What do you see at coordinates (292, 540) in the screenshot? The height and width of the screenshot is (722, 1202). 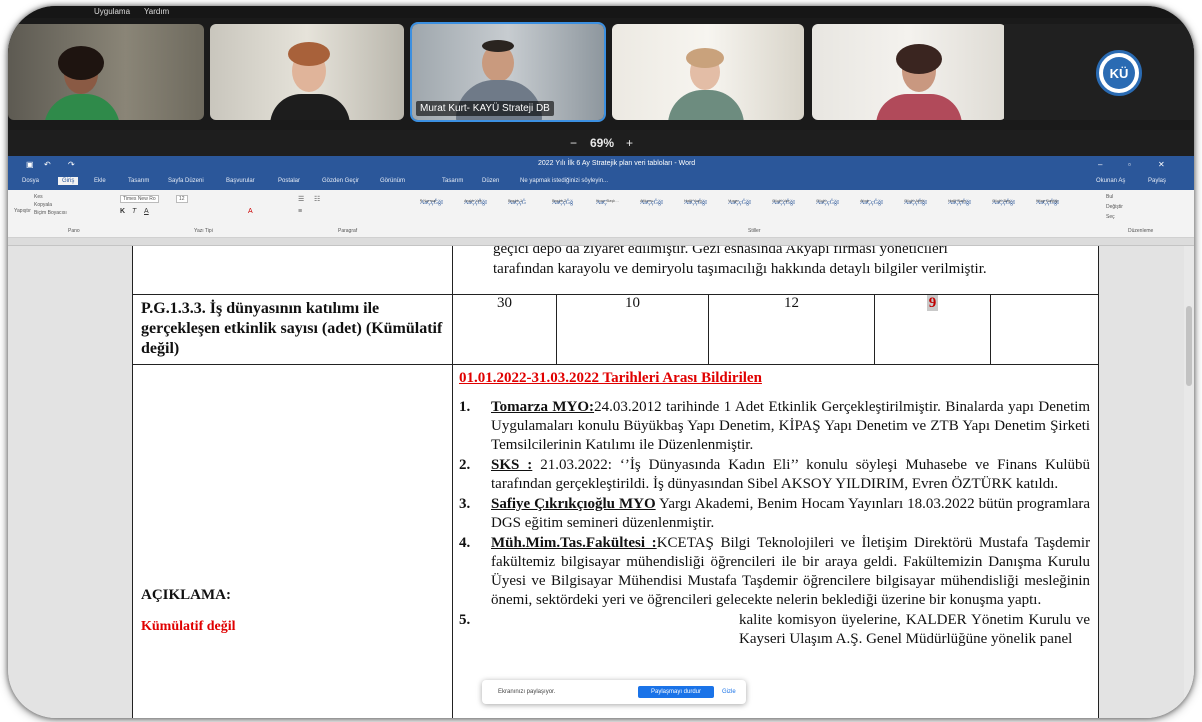 I see `explanation-label-cell: AÇIKLAMA: Kümülatif değil` at bounding box center [292, 540].